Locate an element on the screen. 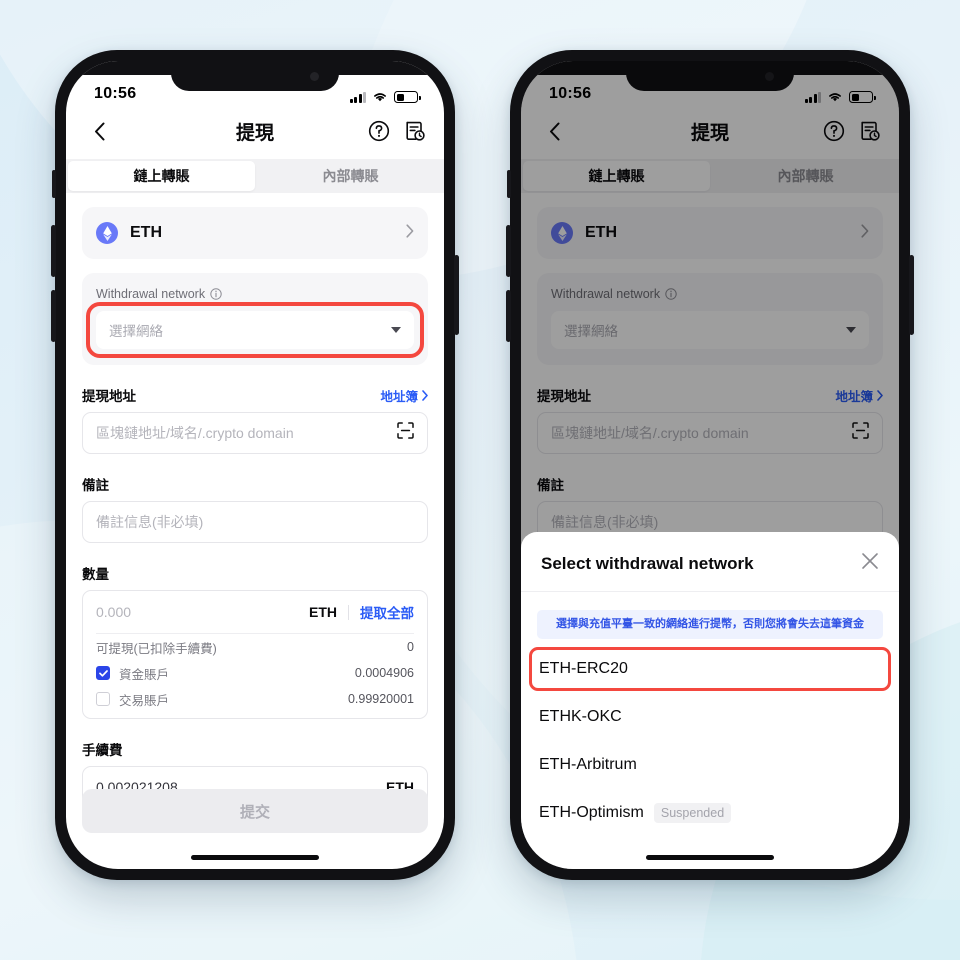  order-history-icon is located at coordinates (415, 131).